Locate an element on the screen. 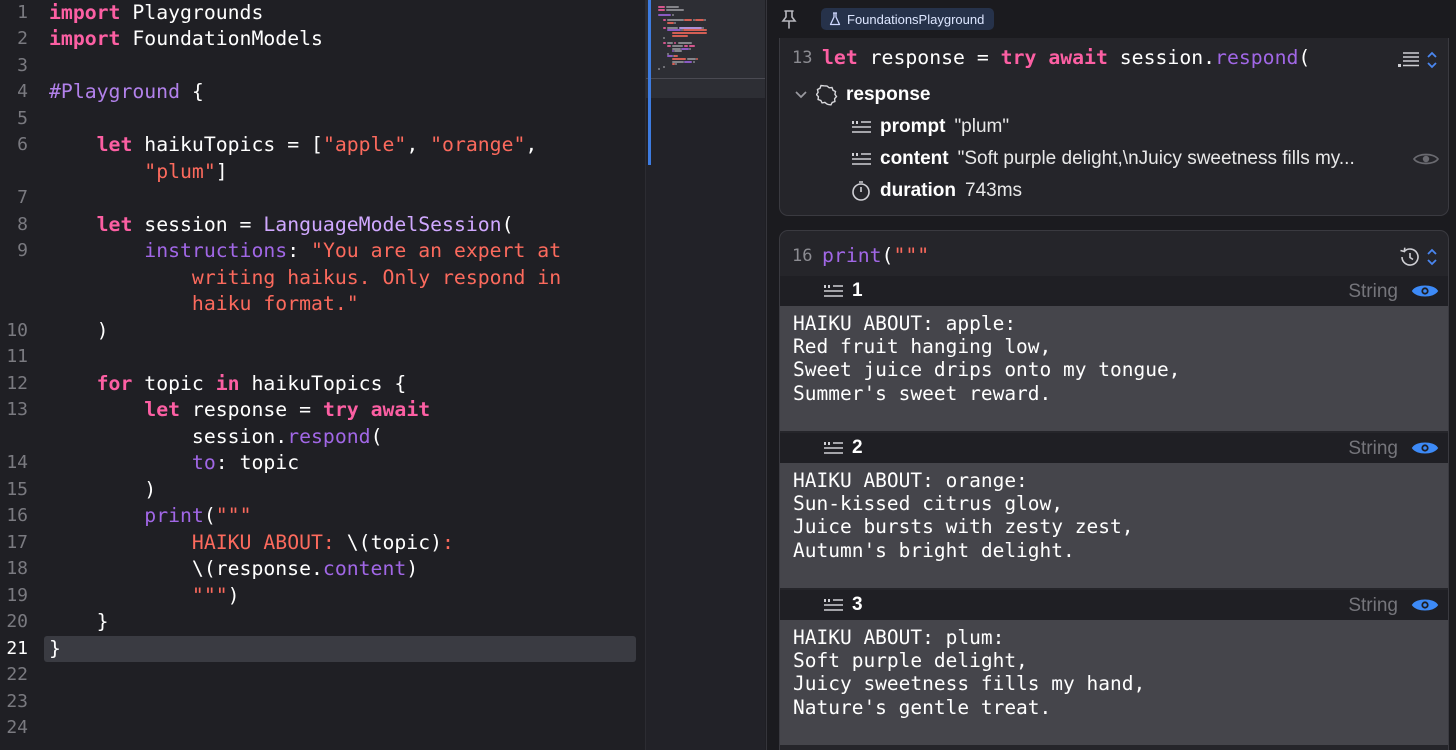  line-number: 2 is located at coordinates (22, 38).